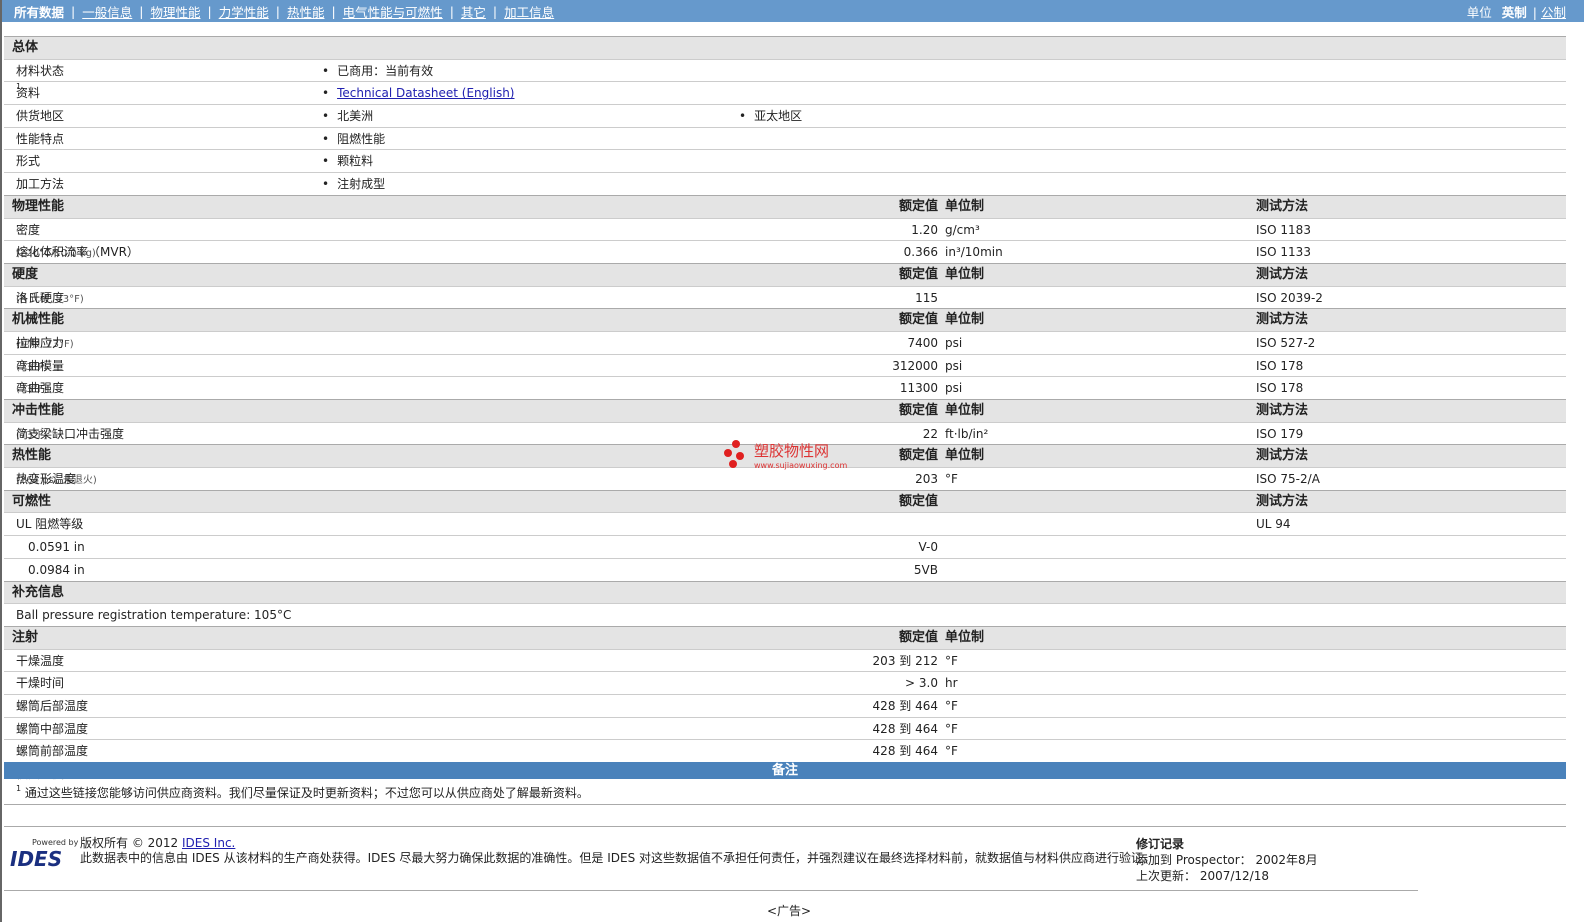 The height and width of the screenshot is (922, 1584). I want to click on label-text: 熔化体积流率（MVR）, so click(77, 252).